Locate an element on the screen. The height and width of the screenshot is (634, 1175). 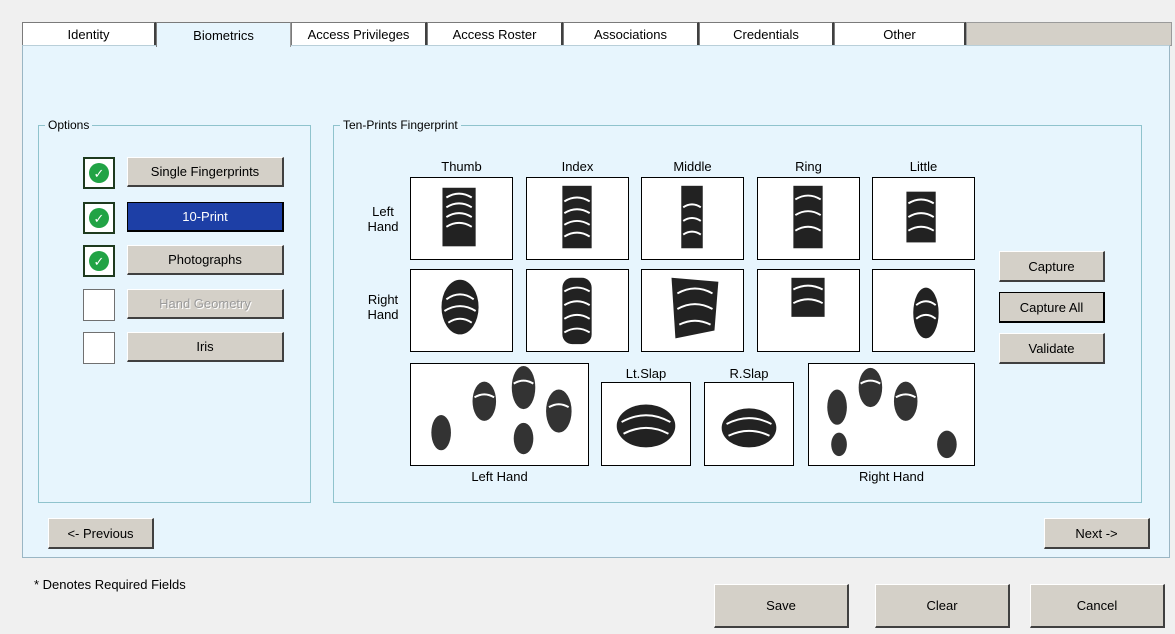
save-button: Save is located at coordinates (781, 606).